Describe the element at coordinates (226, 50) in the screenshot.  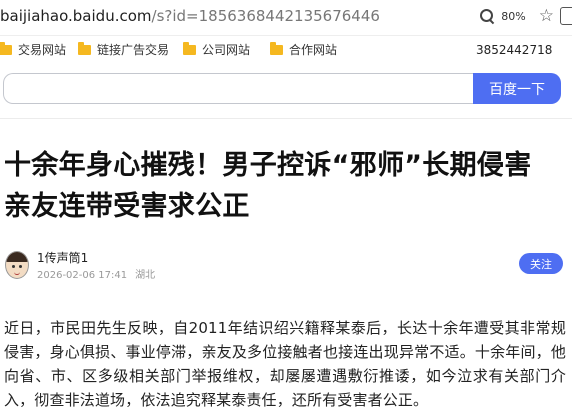
I see `bookmark-label: 公司网站` at that location.